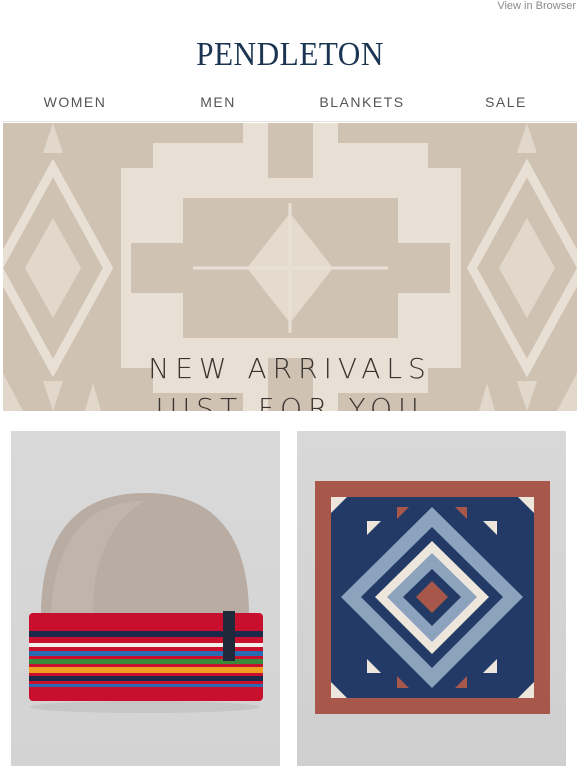 The image size is (580, 774). I want to click on hero-headline-line1: NEW ARRIVALS, so click(290, 368).